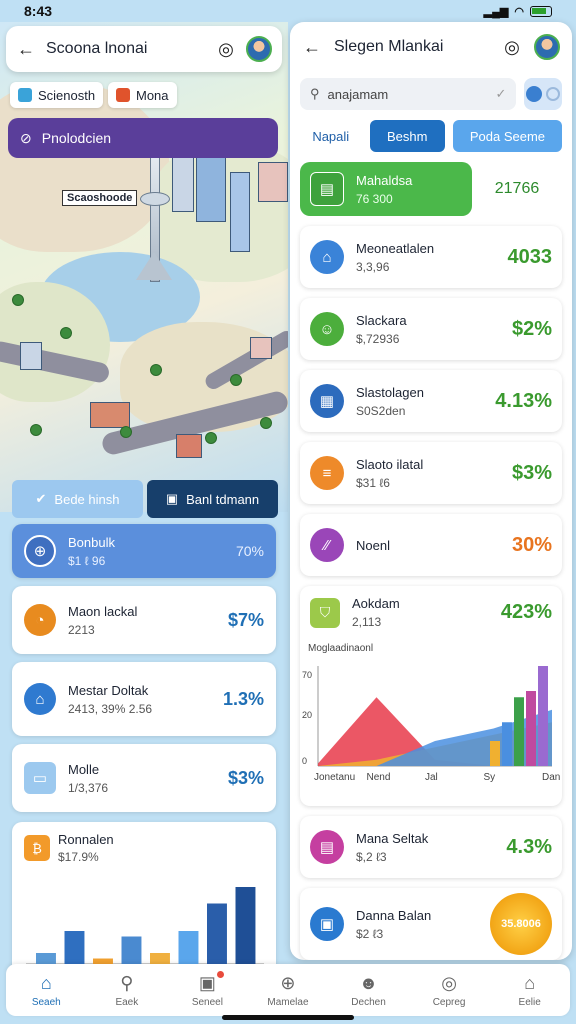 The width and height of the screenshot is (576, 1024). Describe the element at coordinates (368, 982) in the screenshot. I see `user-icon: ☻` at that location.